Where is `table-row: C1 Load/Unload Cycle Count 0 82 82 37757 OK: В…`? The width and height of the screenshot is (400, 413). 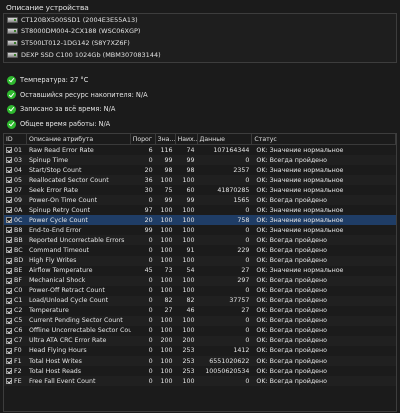
table-row: C1 Load/Unload Cycle Count 0 82 82 37757 OK: В… is located at coordinates (200, 300).